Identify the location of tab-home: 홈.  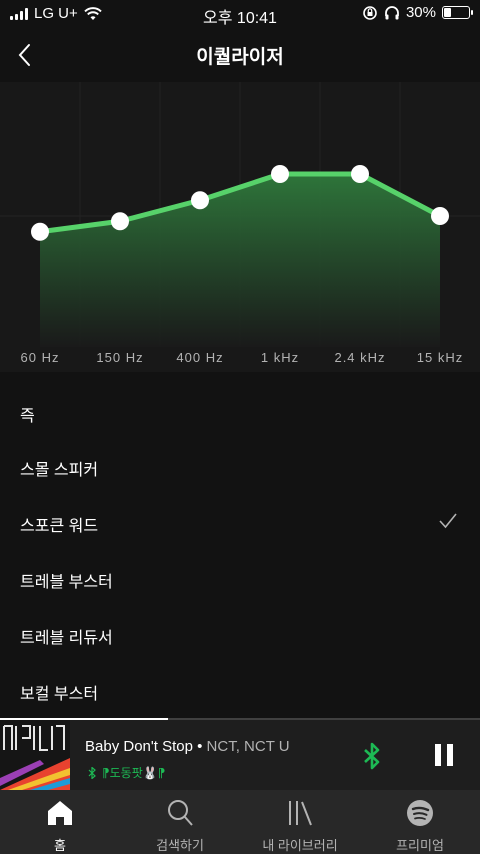
(60, 822).